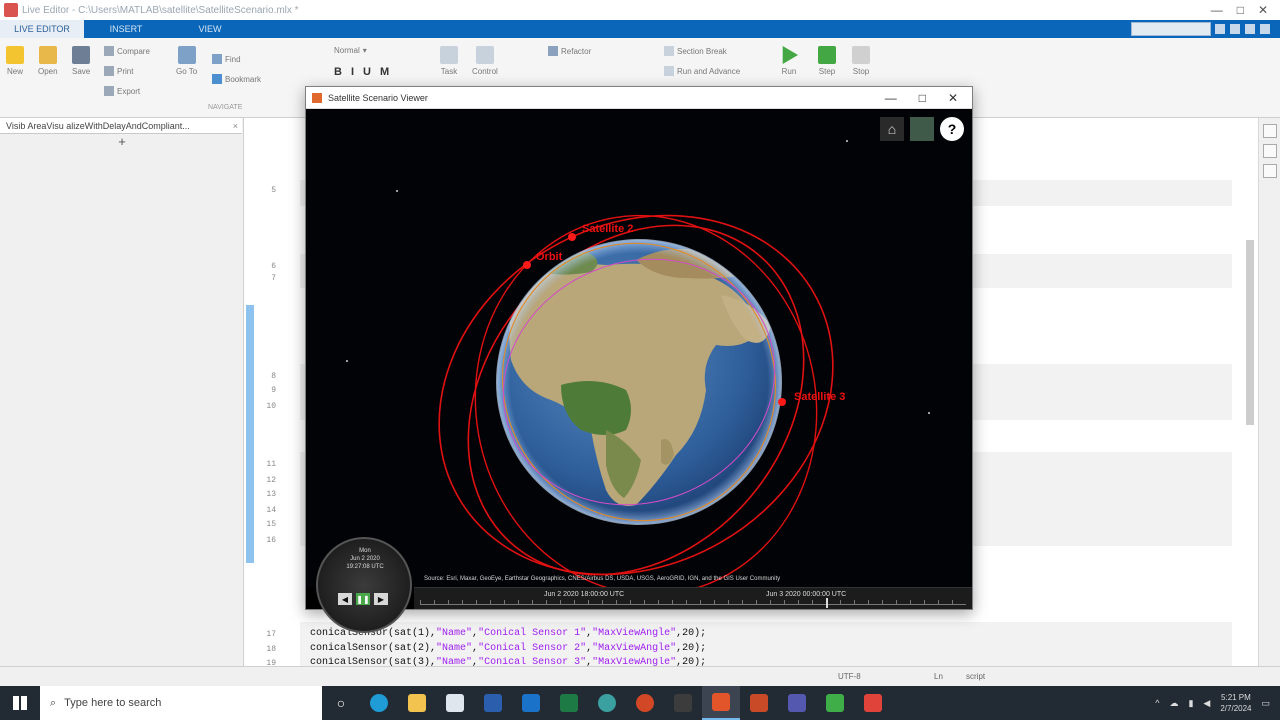  What do you see at coordinates (122, 141) in the screenshot?
I see `add-tab-button: +` at bounding box center [122, 141].